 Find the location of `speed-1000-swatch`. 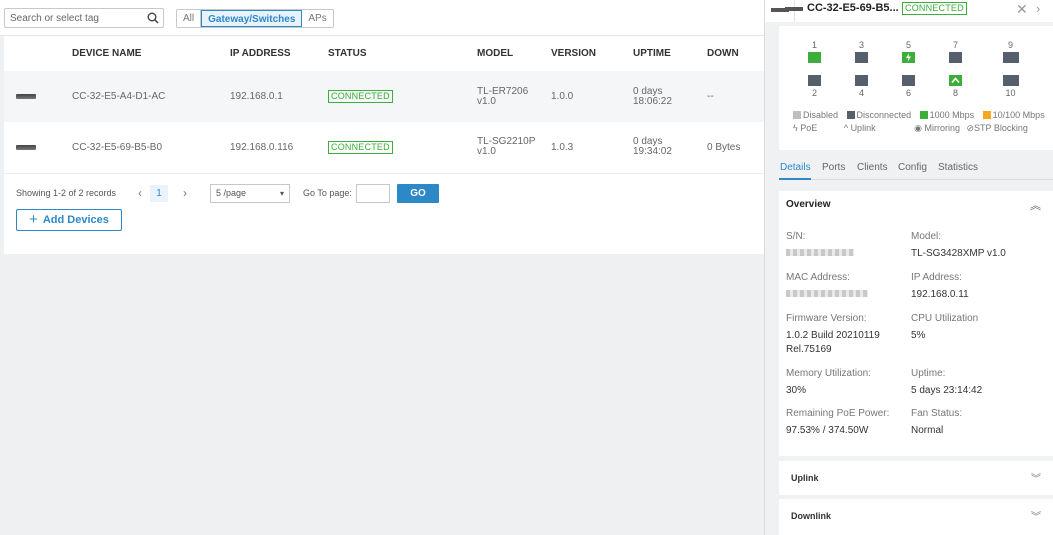

speed-1000-swatch is located at coordinates (923, 115).